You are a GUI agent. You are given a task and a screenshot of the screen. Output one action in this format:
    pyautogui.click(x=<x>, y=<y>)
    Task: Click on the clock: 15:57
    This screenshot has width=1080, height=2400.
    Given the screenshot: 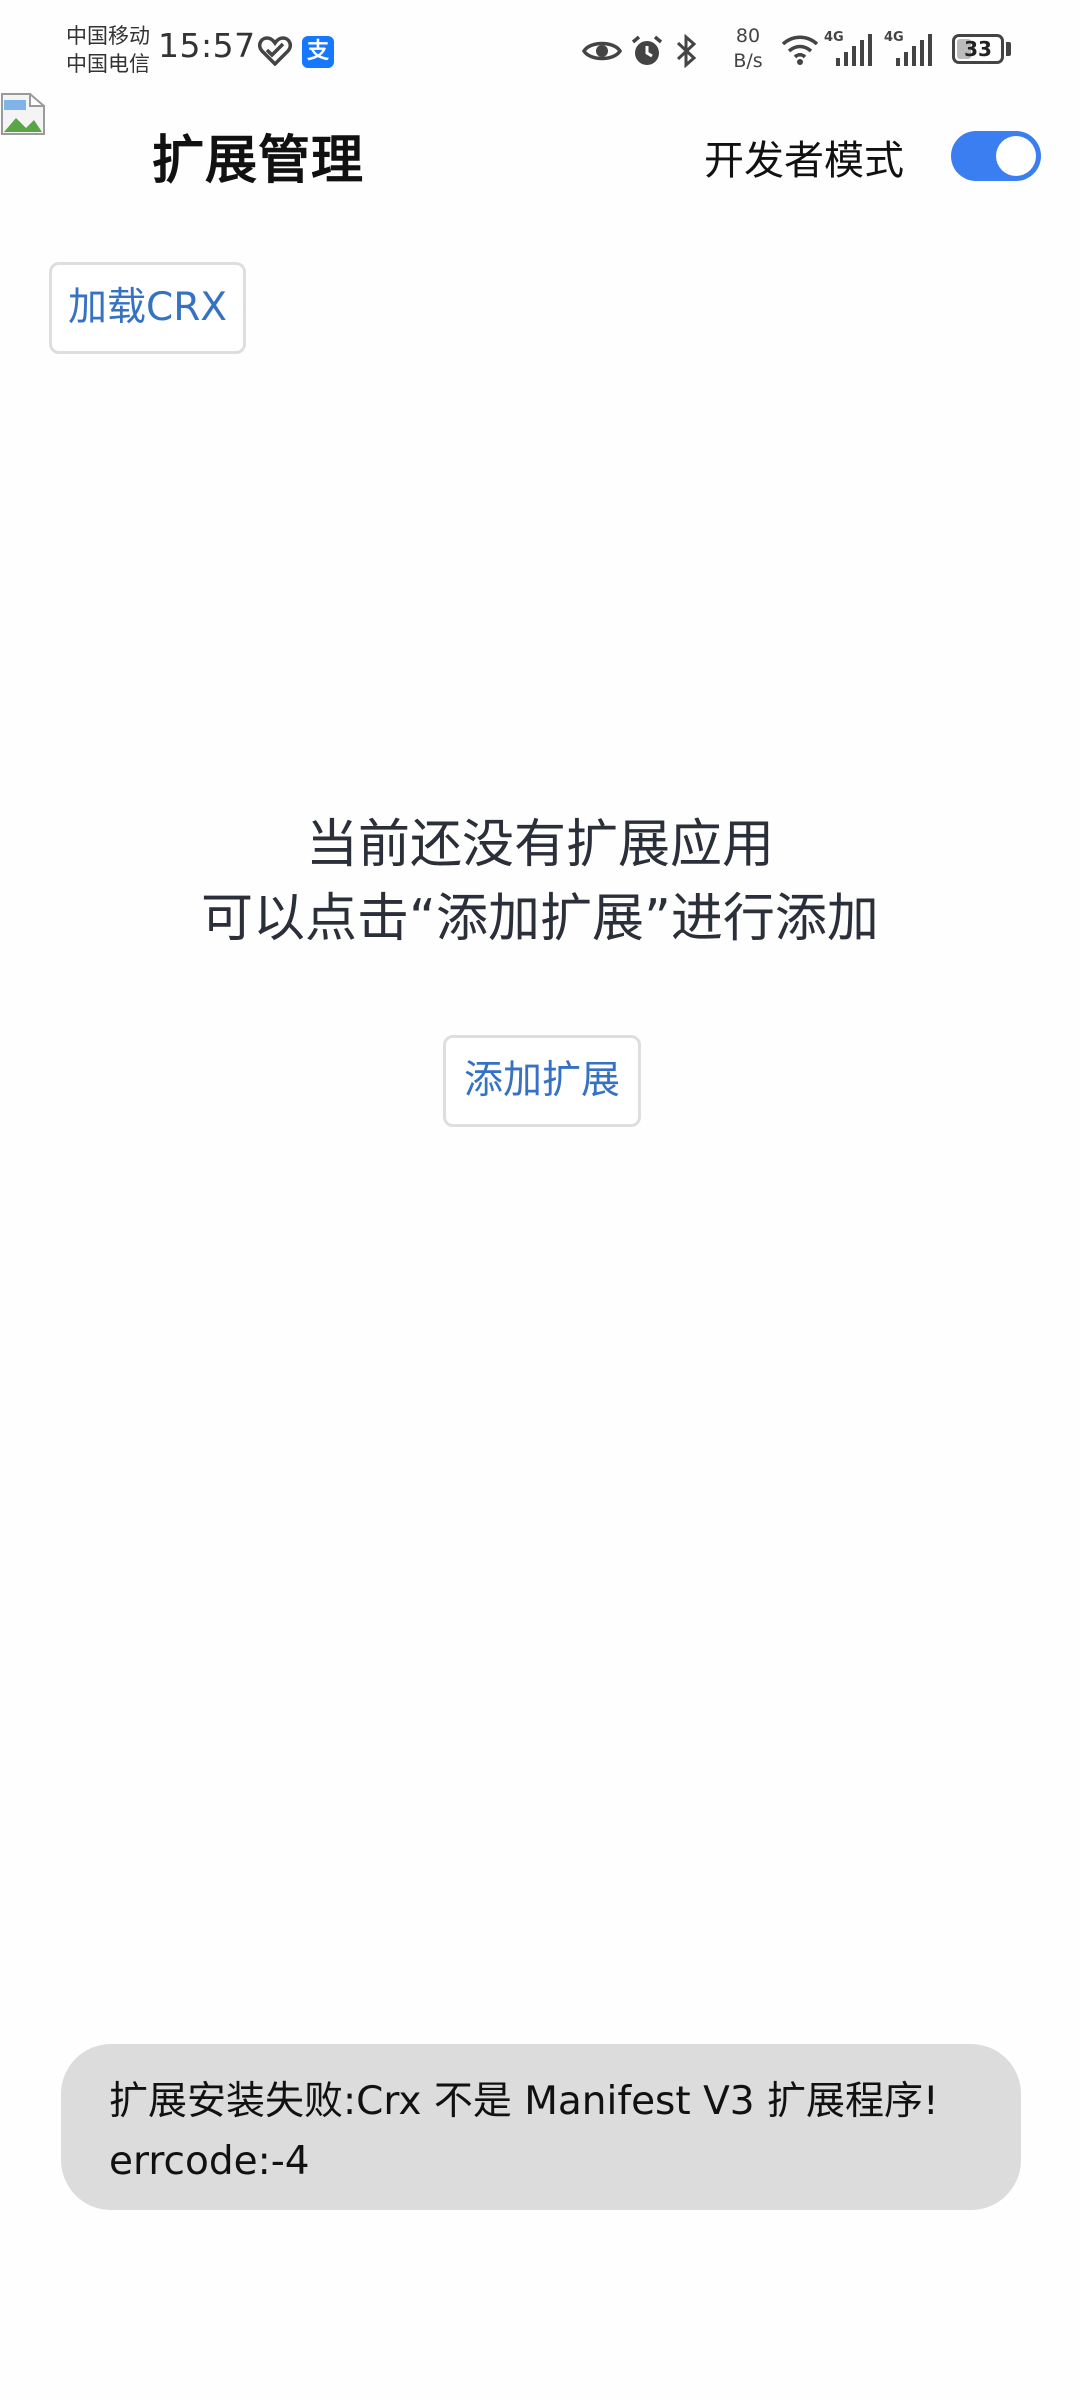 What is the action you would take?
    pyautogui.click(x=207, y=45)
    